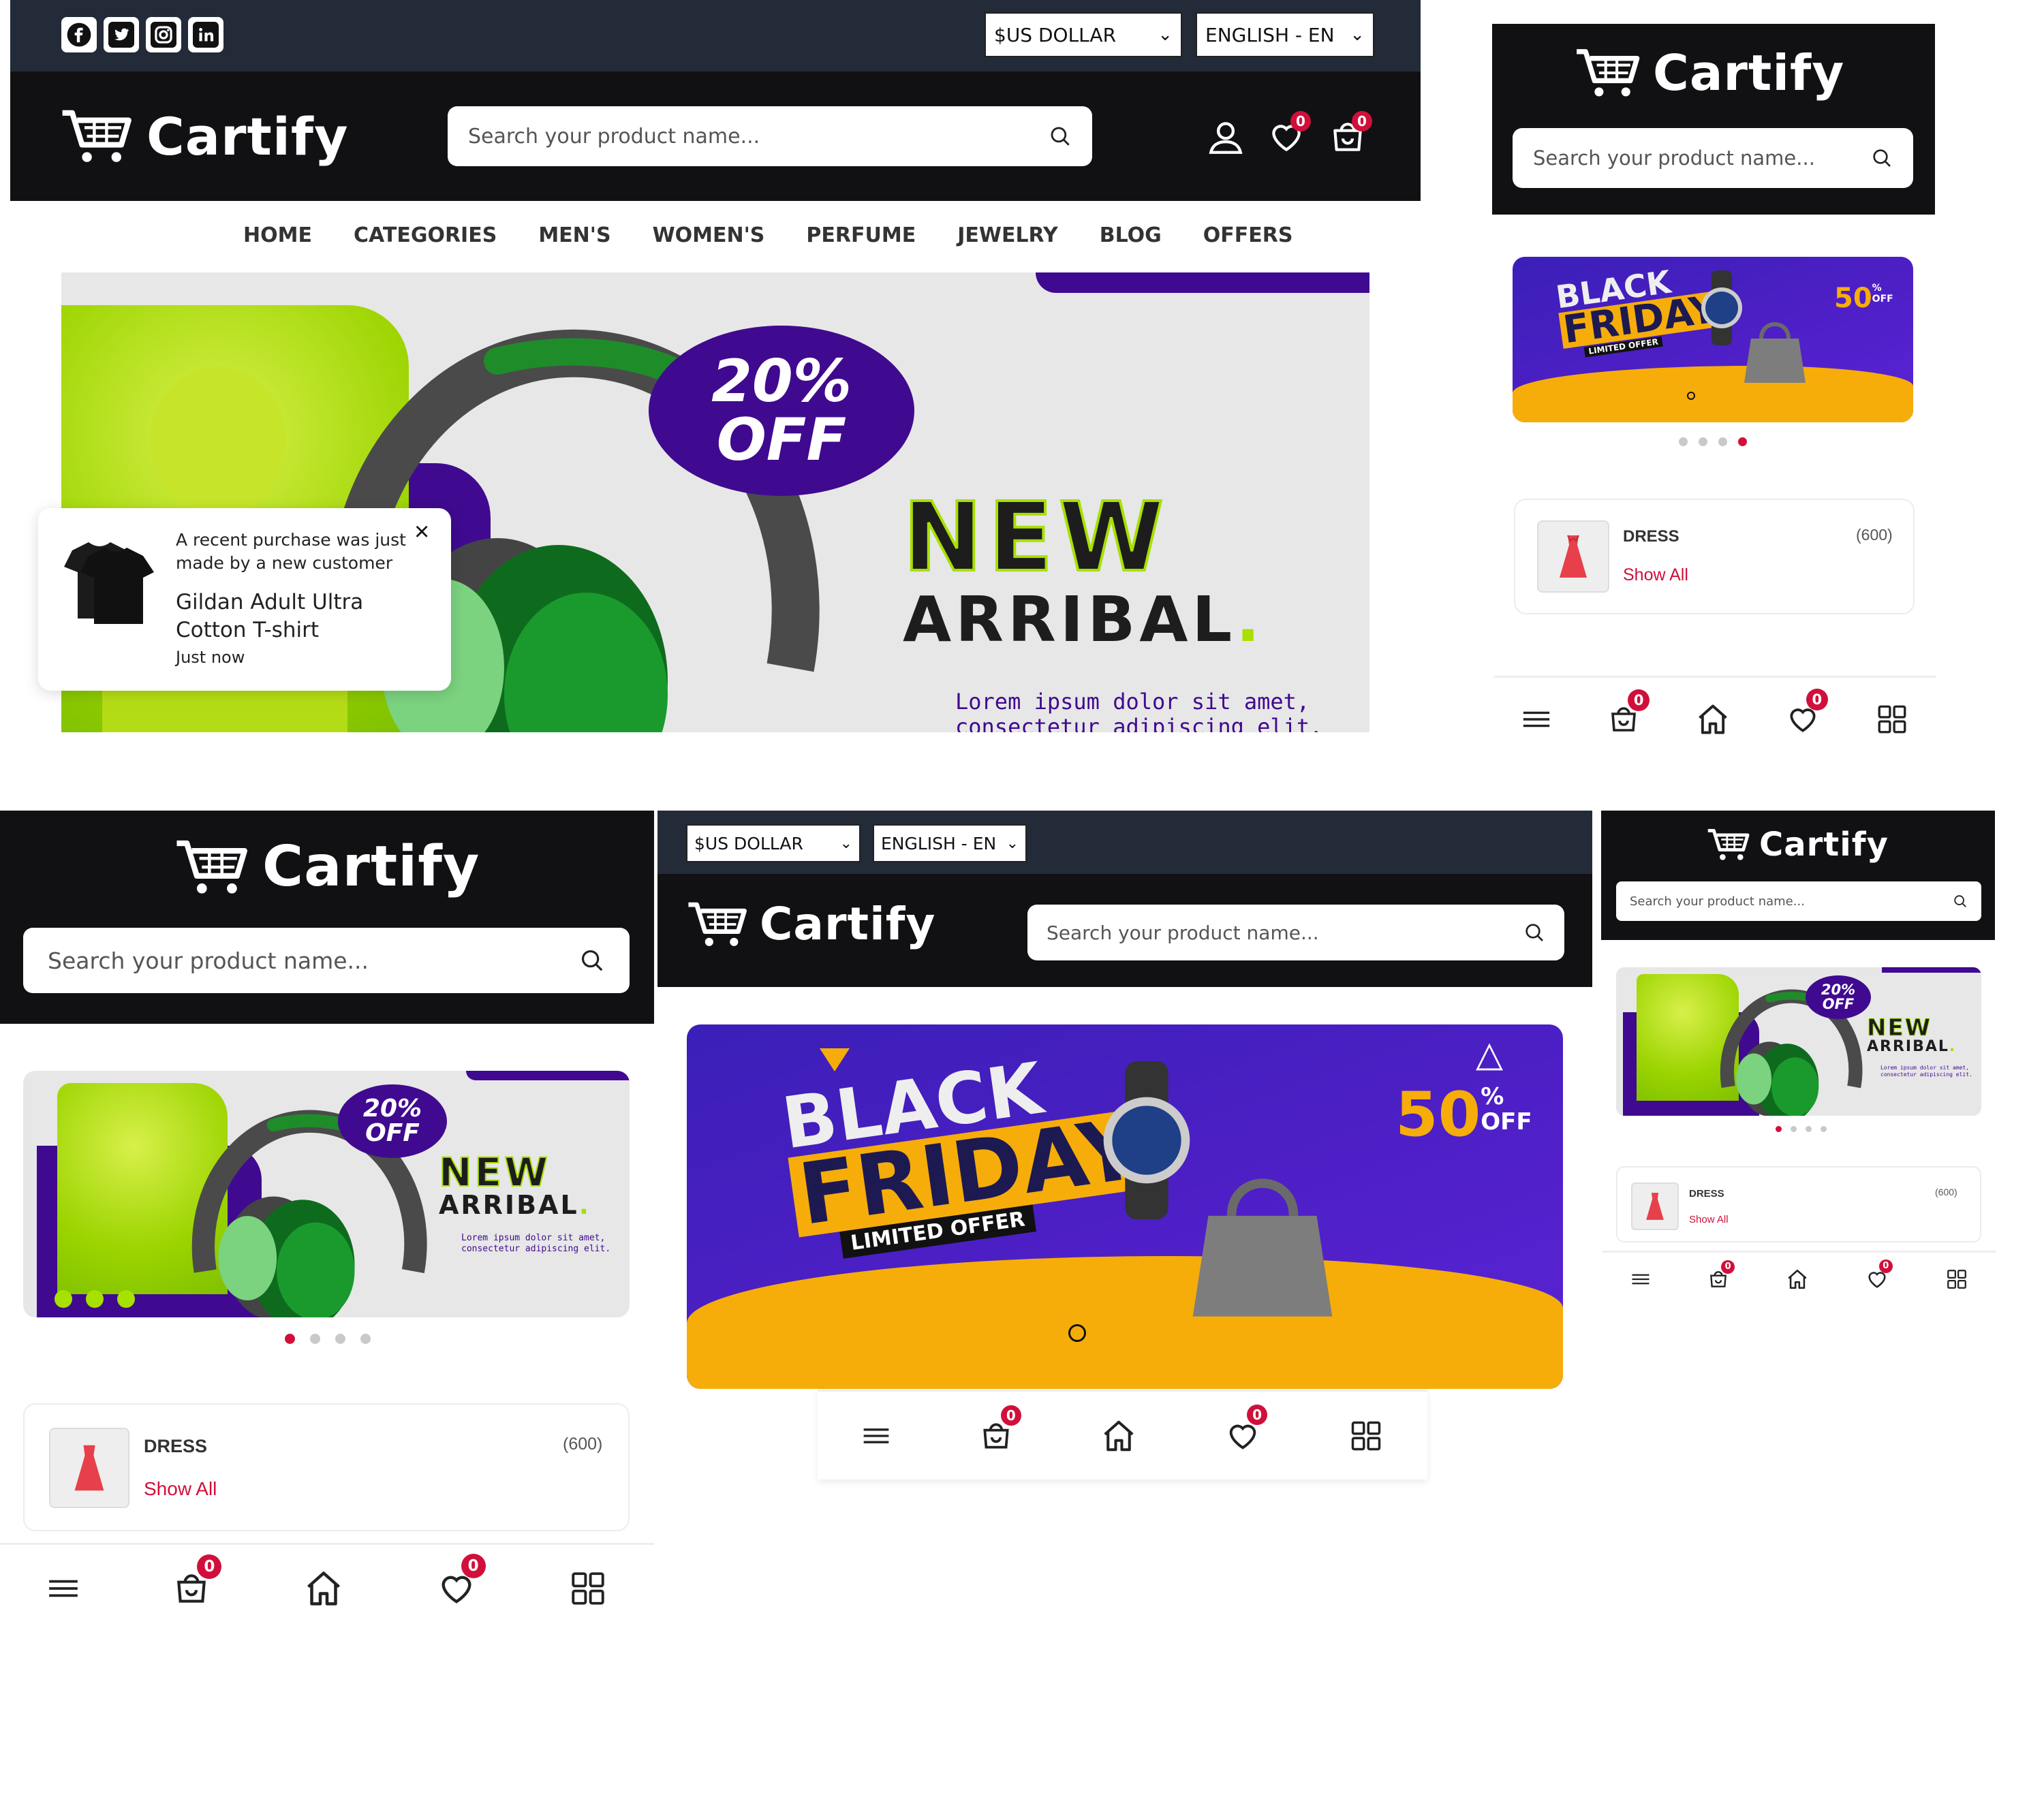  Describe the element at coordinates (205, 34) in the screenshot. I see `linkedin-icon` at that location.